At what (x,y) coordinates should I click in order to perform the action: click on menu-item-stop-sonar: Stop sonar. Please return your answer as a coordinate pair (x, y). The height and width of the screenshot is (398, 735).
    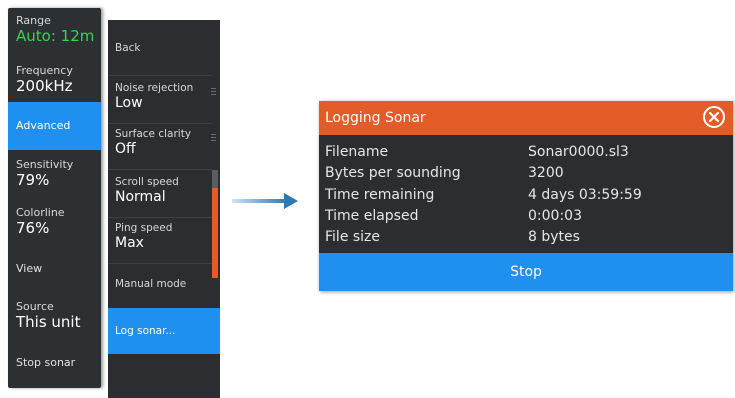
    Looking at the image, I should click on (54, 368).